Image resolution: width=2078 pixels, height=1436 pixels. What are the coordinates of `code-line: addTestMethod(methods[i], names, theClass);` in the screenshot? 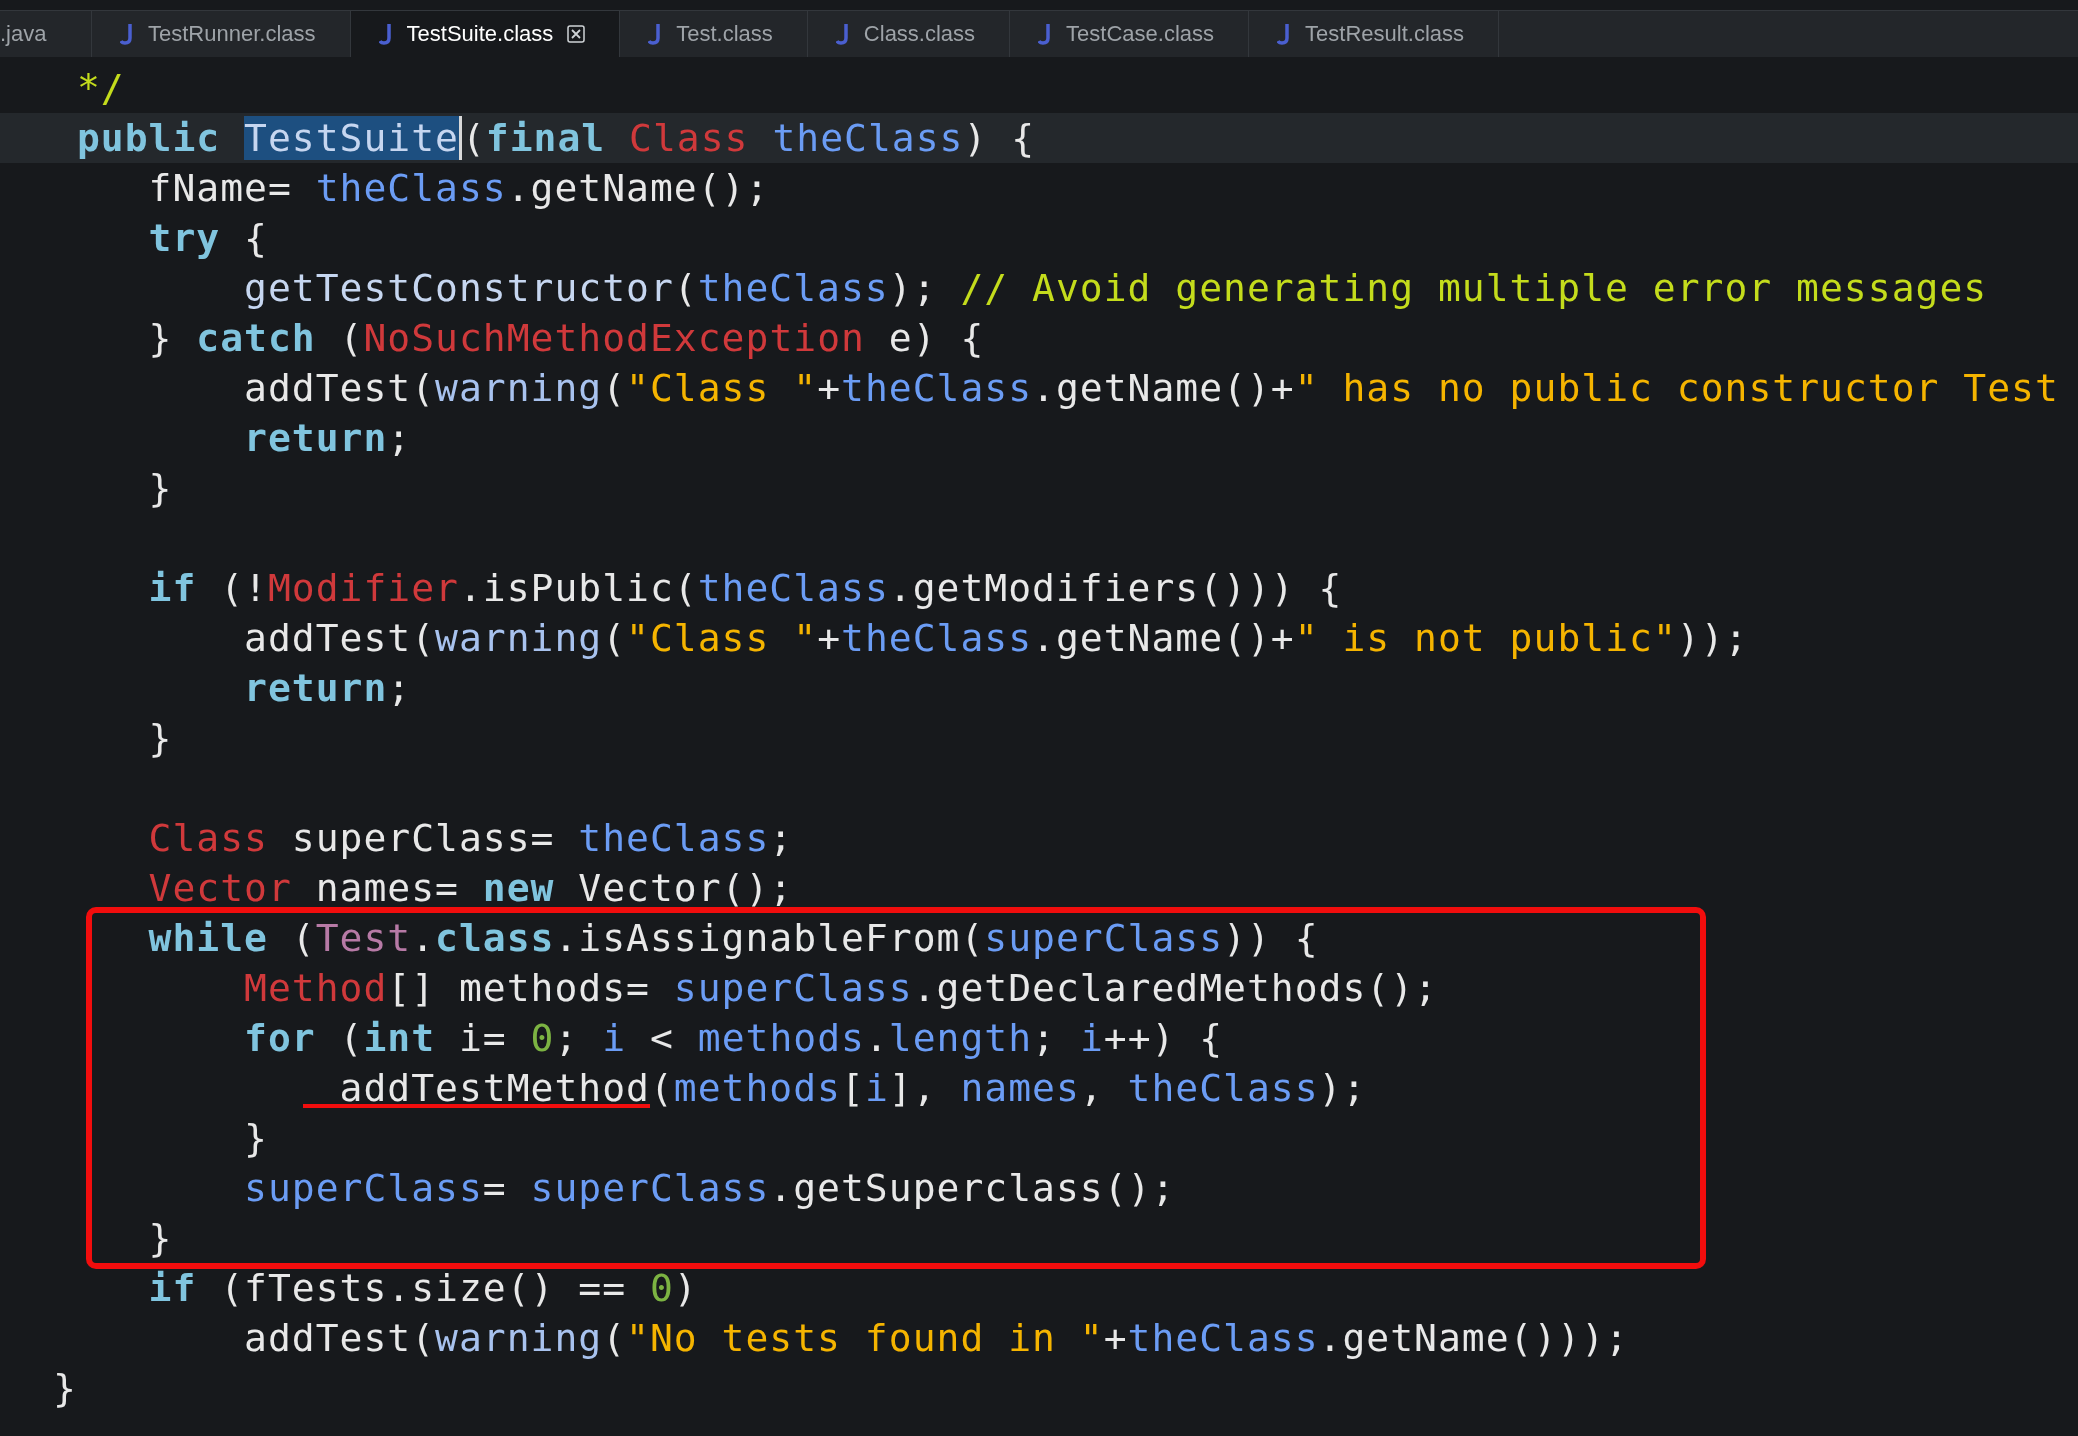 It's located at (850, 1088).